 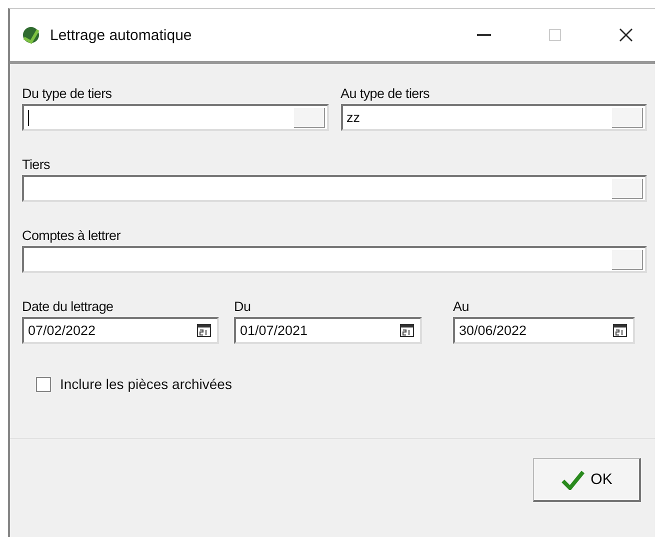 I want to click on field-label: Au, so click(x=461, y=306).